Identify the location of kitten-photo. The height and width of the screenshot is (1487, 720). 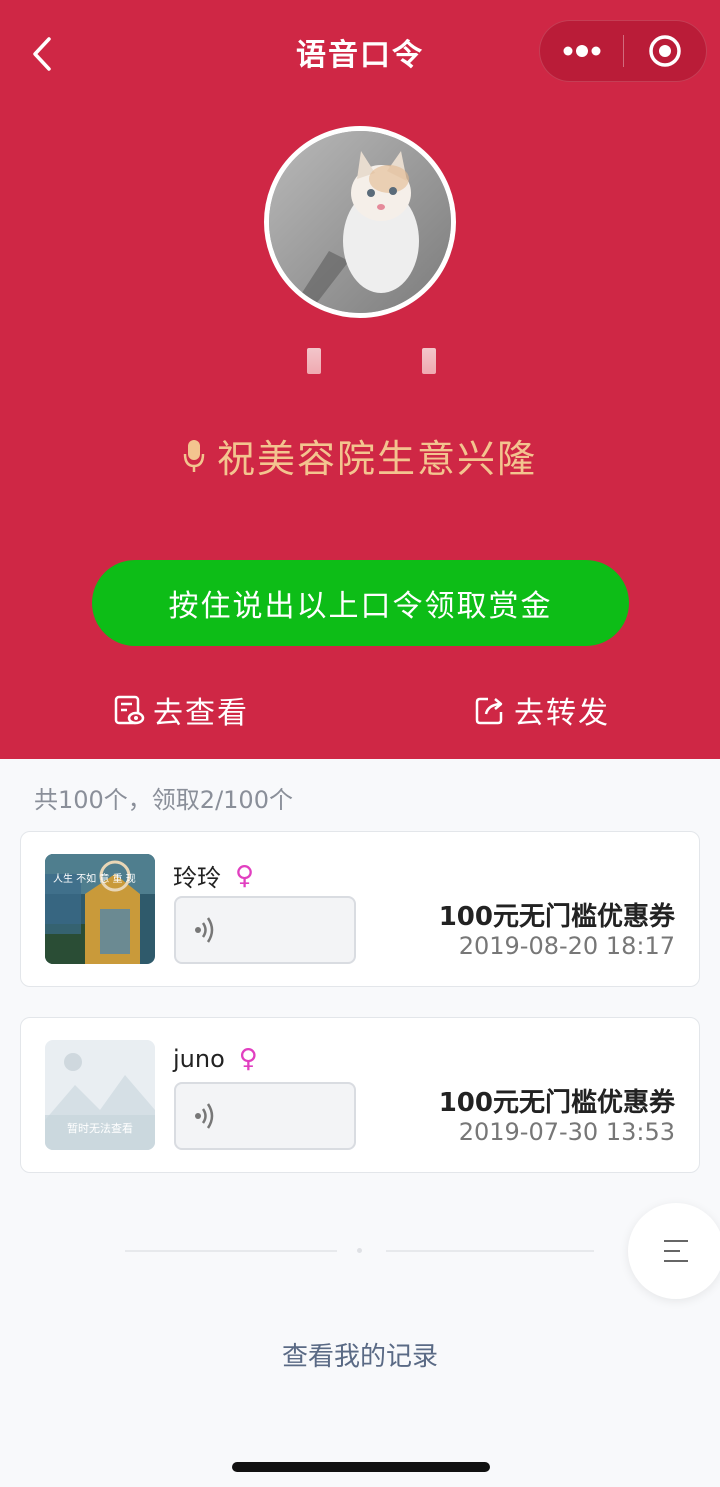
(360, 222).